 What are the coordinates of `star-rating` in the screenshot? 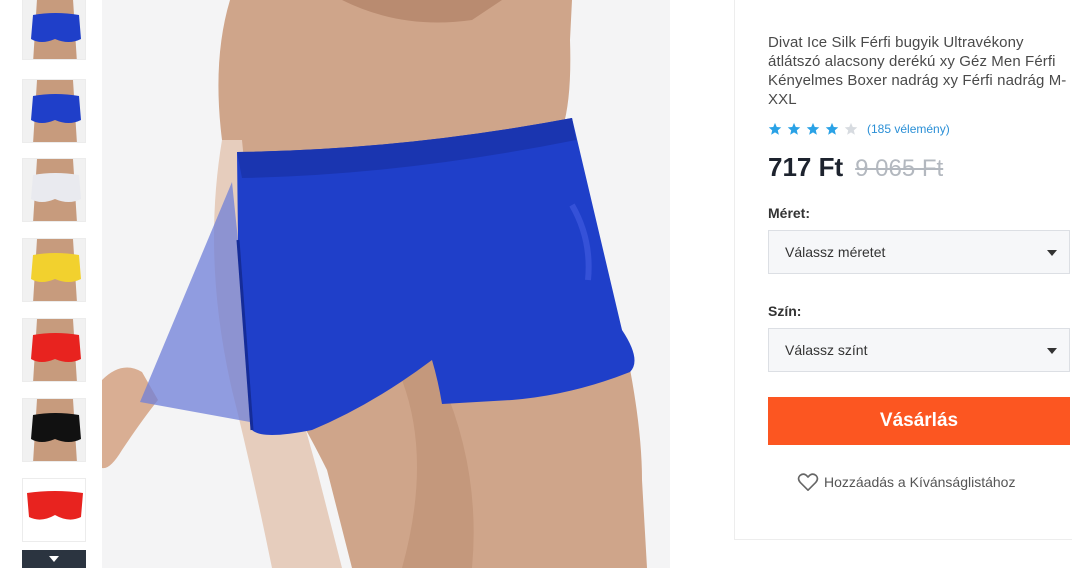 It's located at (815, 129).